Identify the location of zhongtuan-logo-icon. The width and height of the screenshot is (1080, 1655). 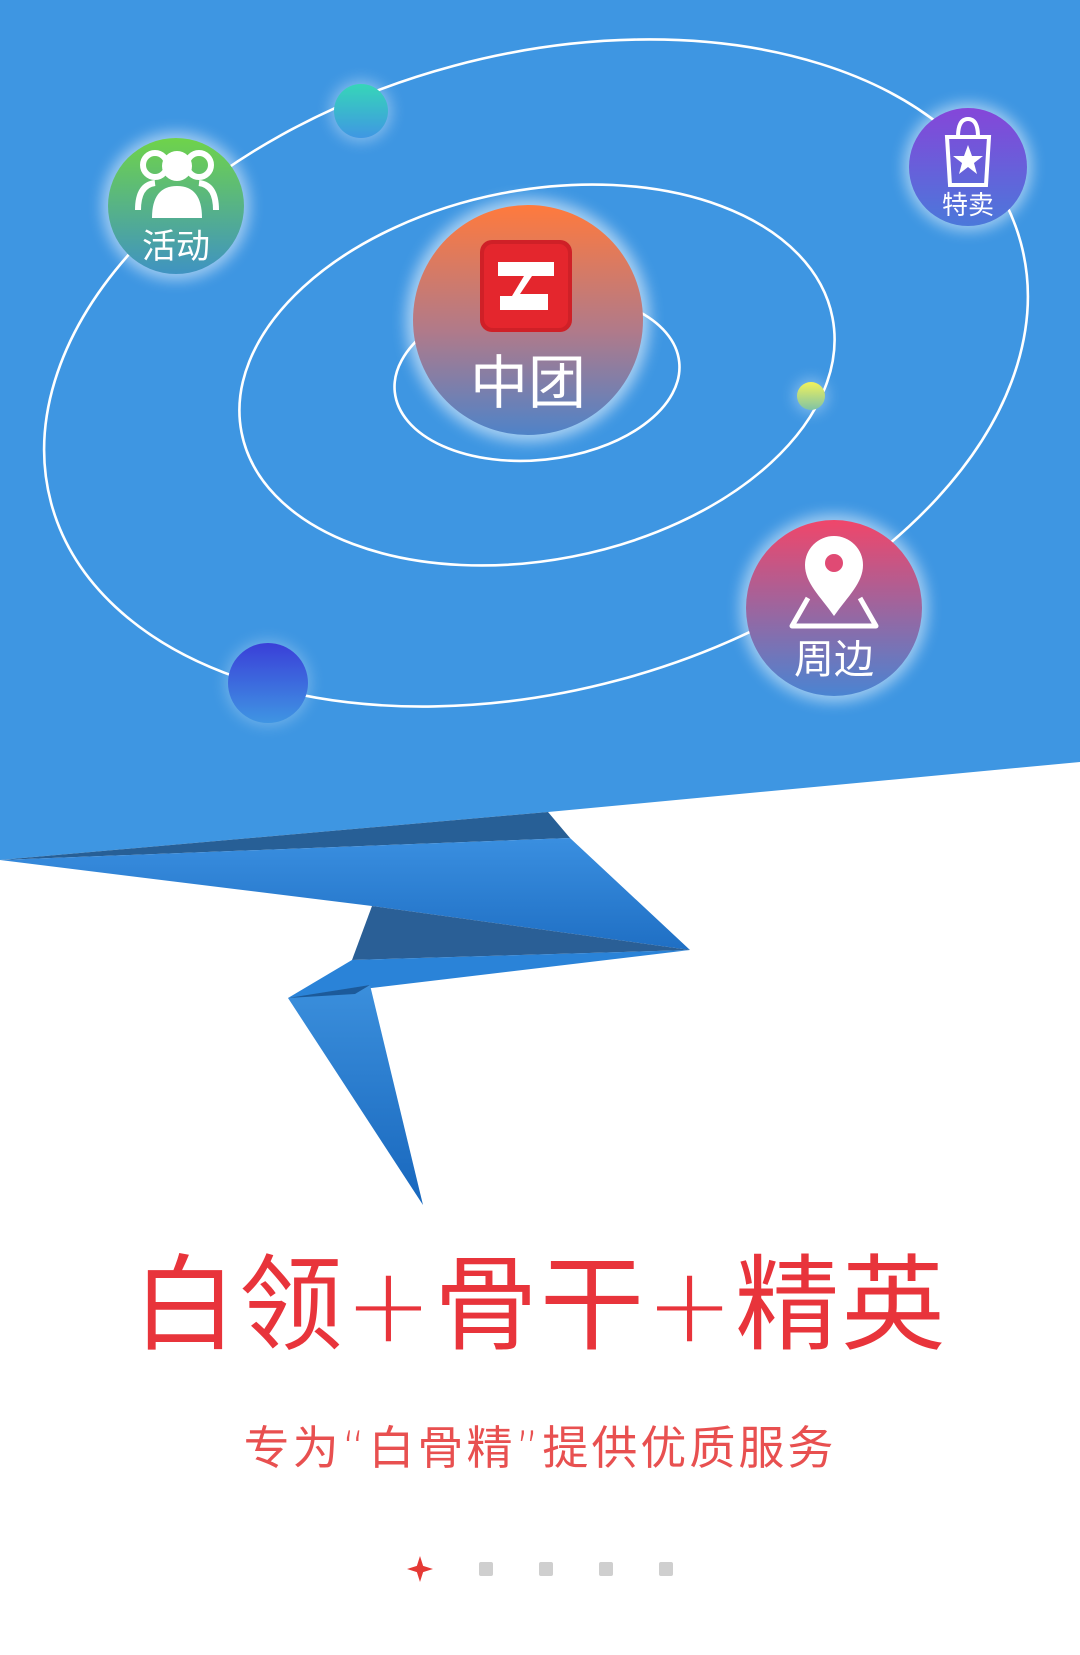
(526, 286).